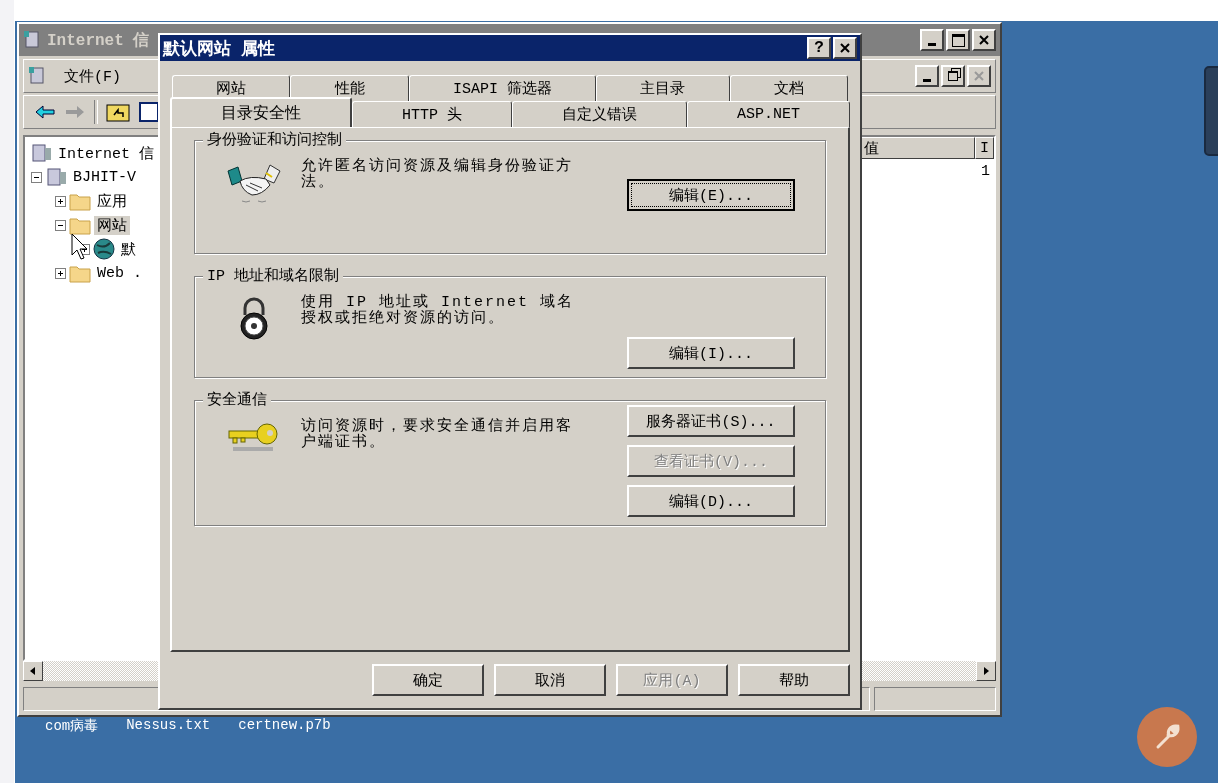  What do you see at coordinates (273, 275) in the screenshot?
I see `group-title: IP 地址和域名限制` at bounding box center [273, 275].